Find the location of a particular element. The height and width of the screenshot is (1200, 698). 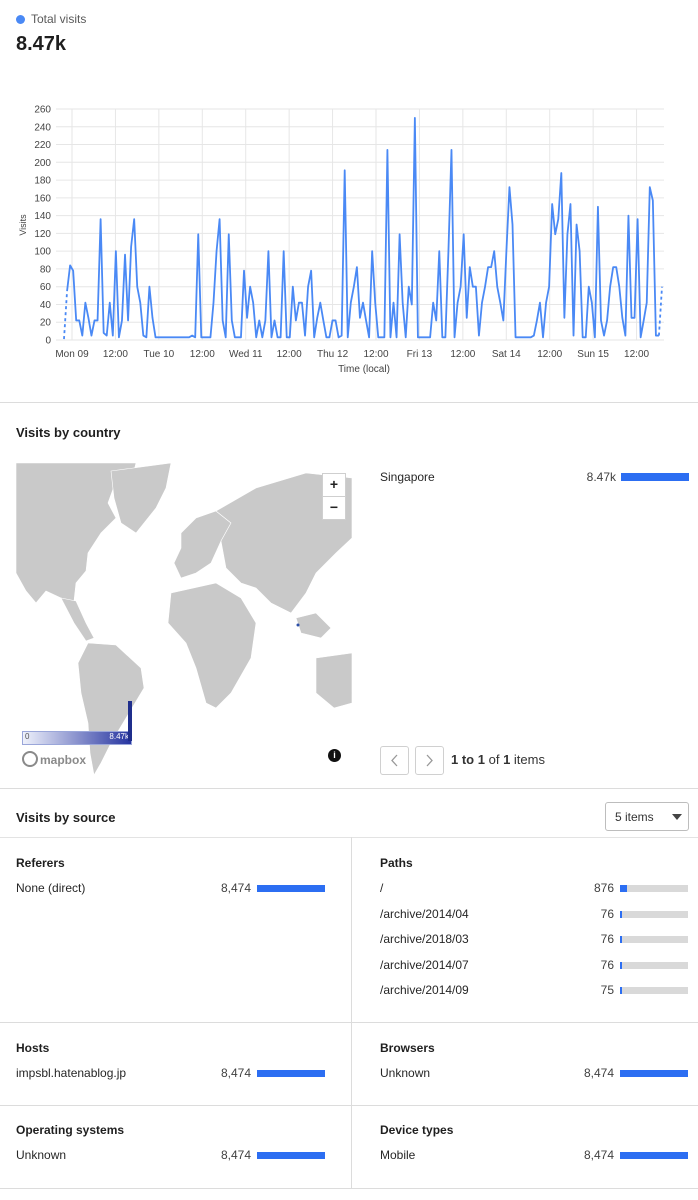

os-row: Unknown 8,474 is located at coordinates (170, 1156).